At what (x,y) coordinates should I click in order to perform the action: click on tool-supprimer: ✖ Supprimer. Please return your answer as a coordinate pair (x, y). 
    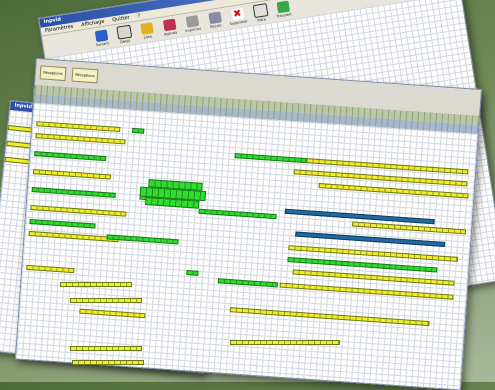
    Looking at the image, I should click on (238, 16).